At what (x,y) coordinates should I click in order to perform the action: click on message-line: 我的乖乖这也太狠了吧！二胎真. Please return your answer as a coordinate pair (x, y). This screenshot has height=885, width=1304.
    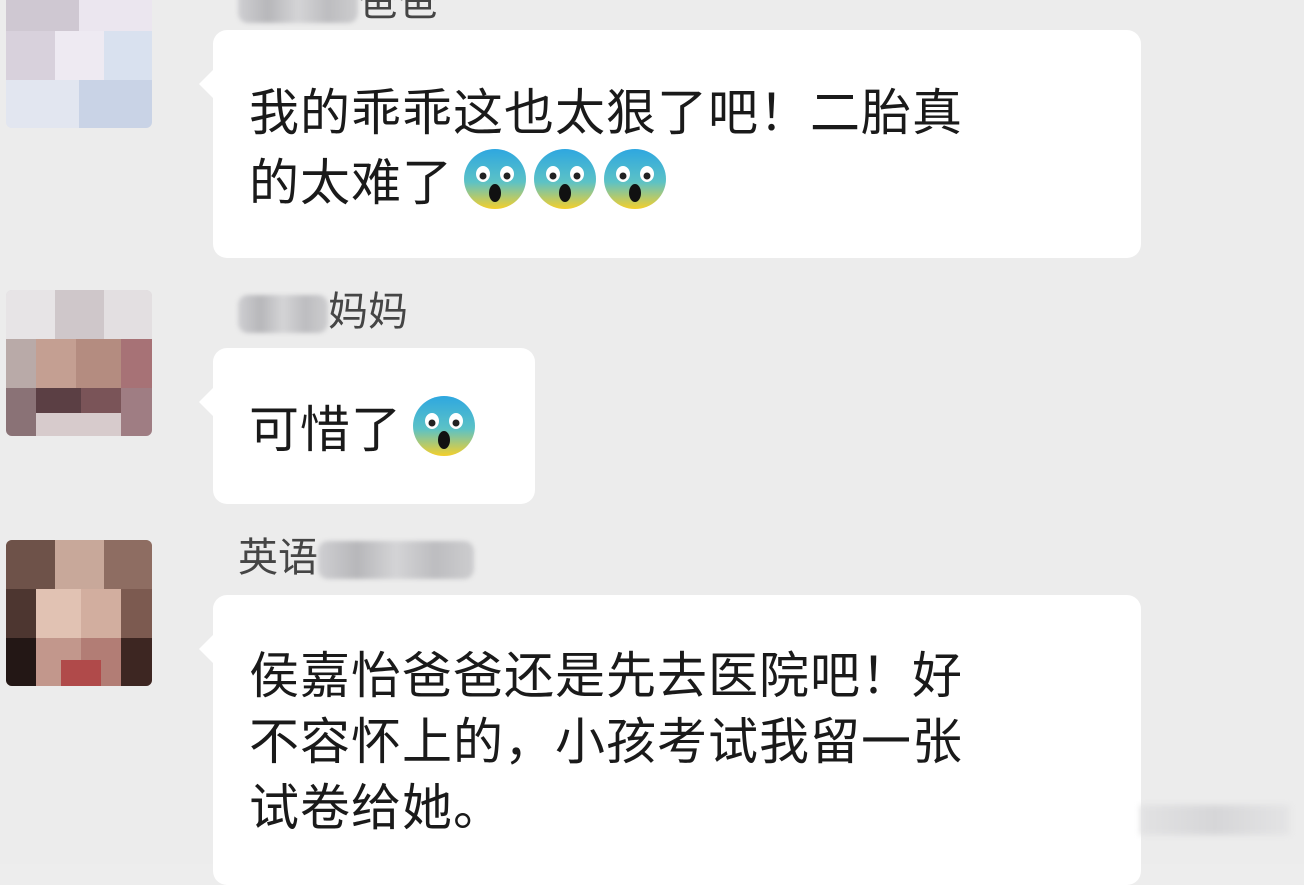
    Looking at the image, I should click on (606, 113).